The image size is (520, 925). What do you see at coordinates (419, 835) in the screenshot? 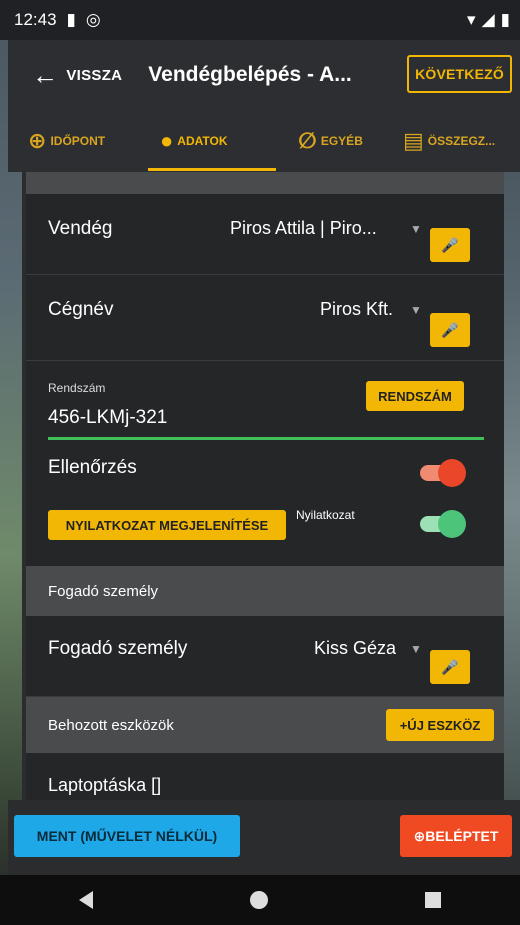
I see `enter-icon: ⊕` at bounding box center [419, 835].